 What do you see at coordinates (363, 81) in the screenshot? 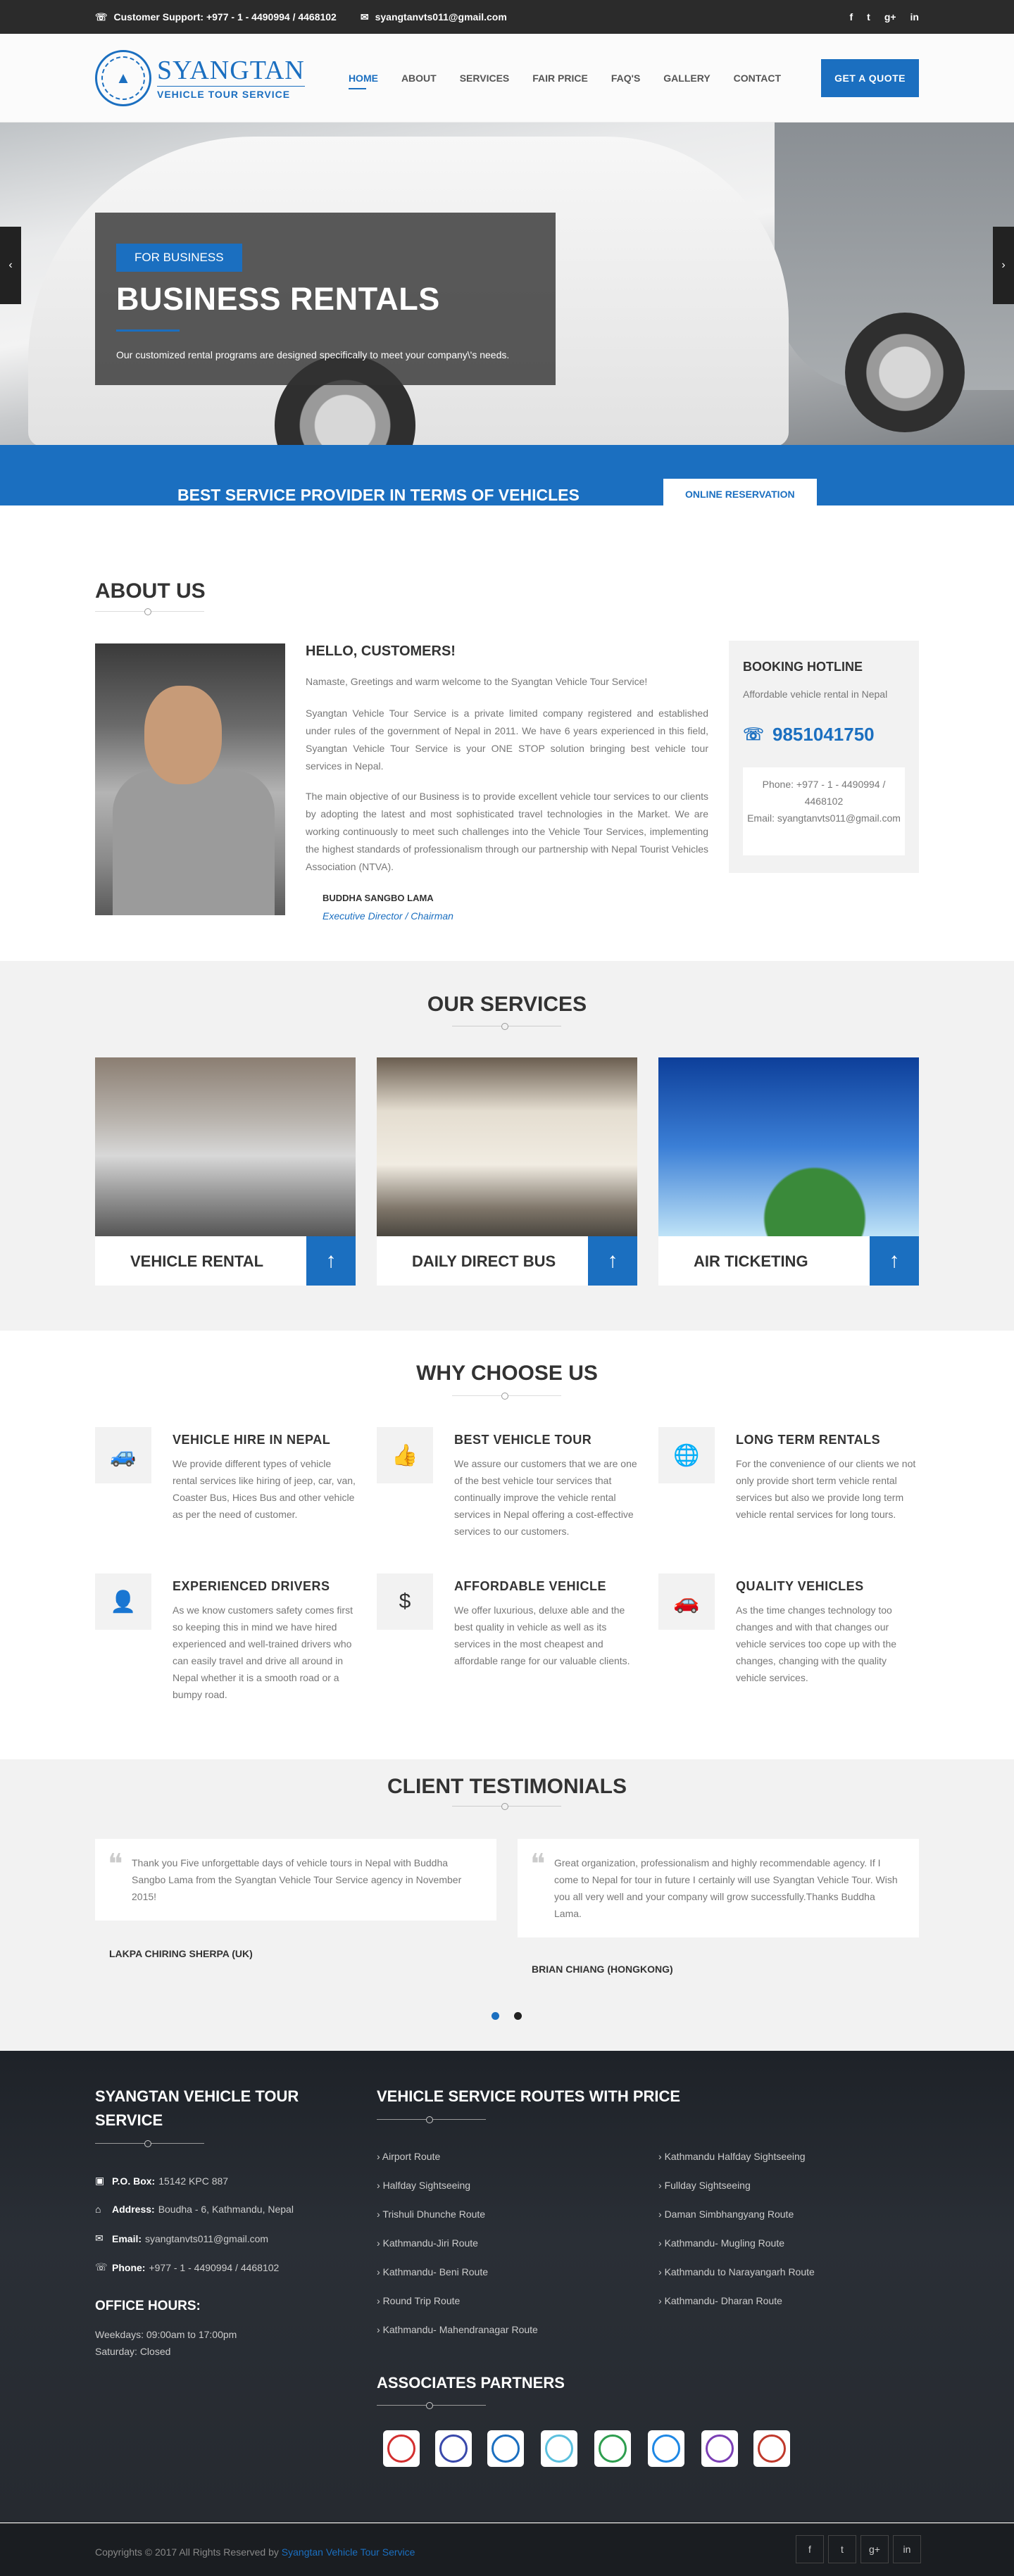
I see `nav-home: HOME` at bounding box center [363, 81].